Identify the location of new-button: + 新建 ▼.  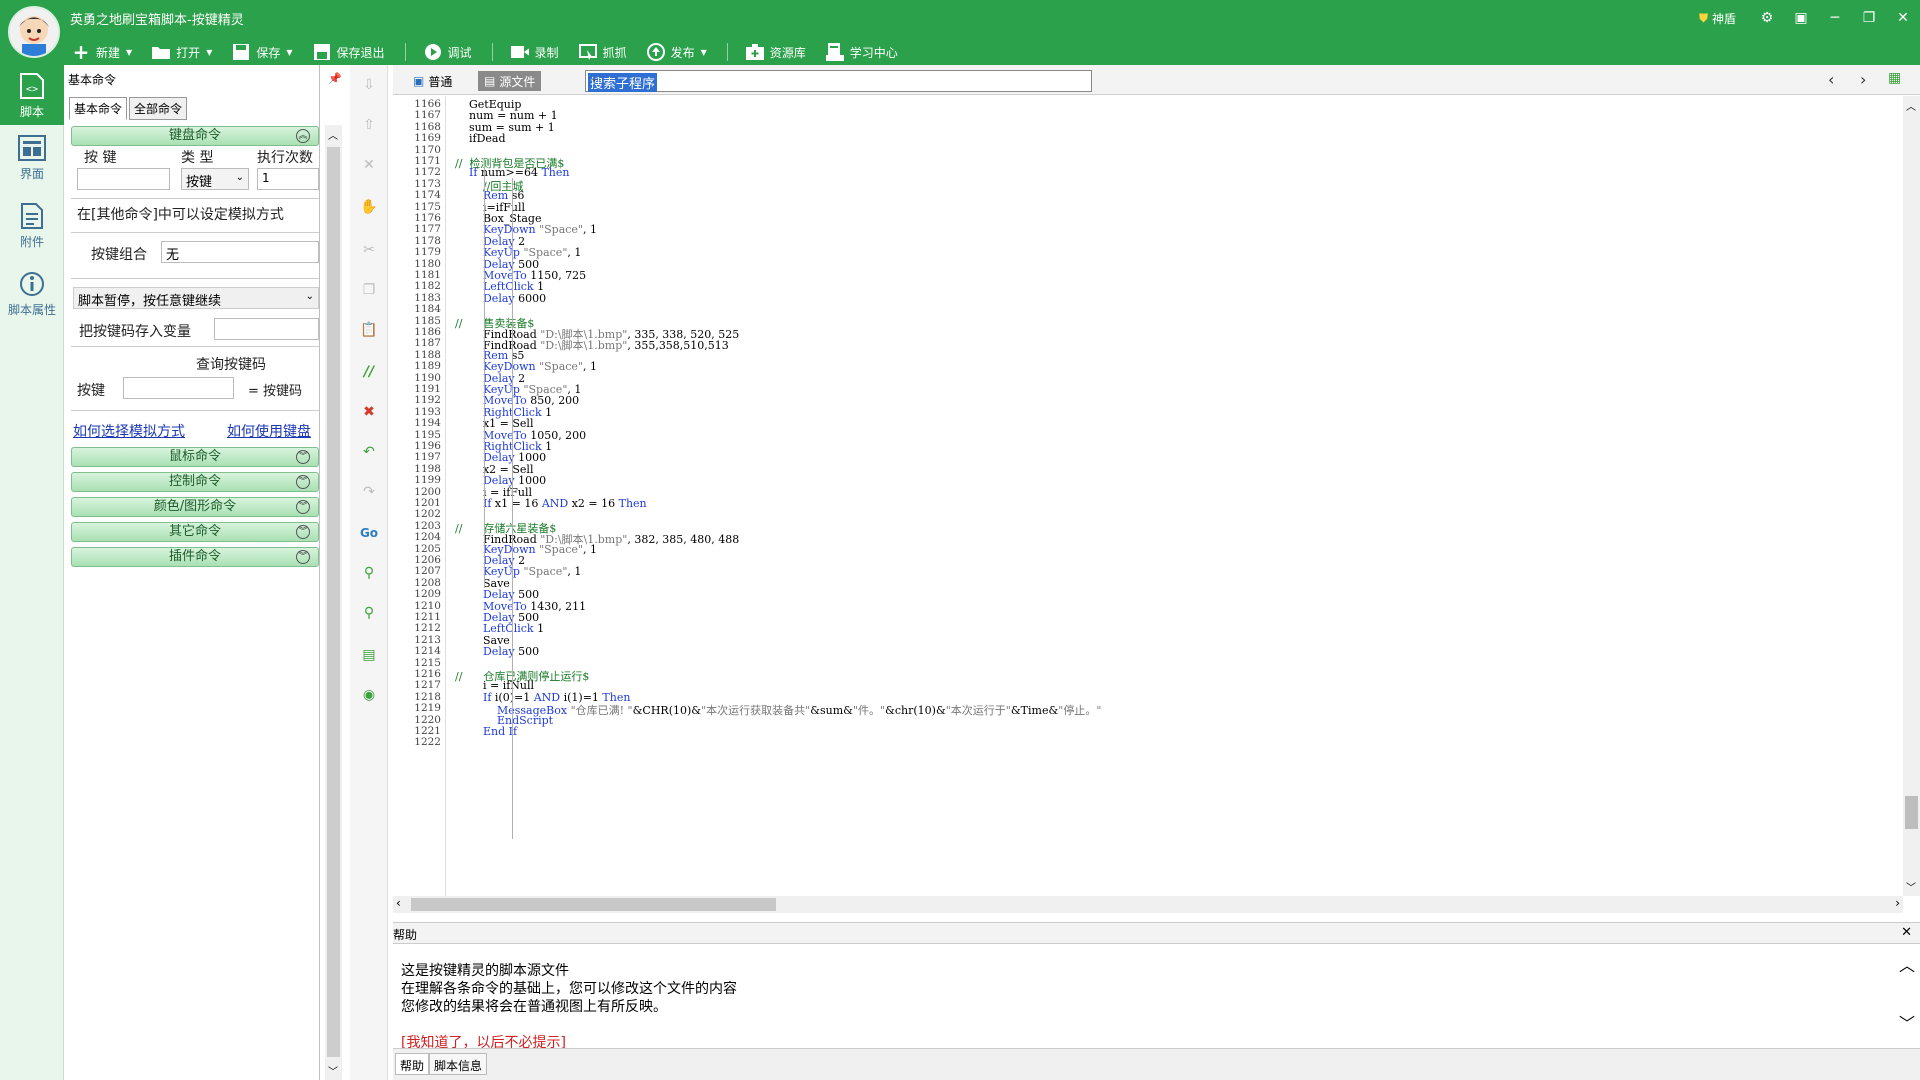
(102, 52).